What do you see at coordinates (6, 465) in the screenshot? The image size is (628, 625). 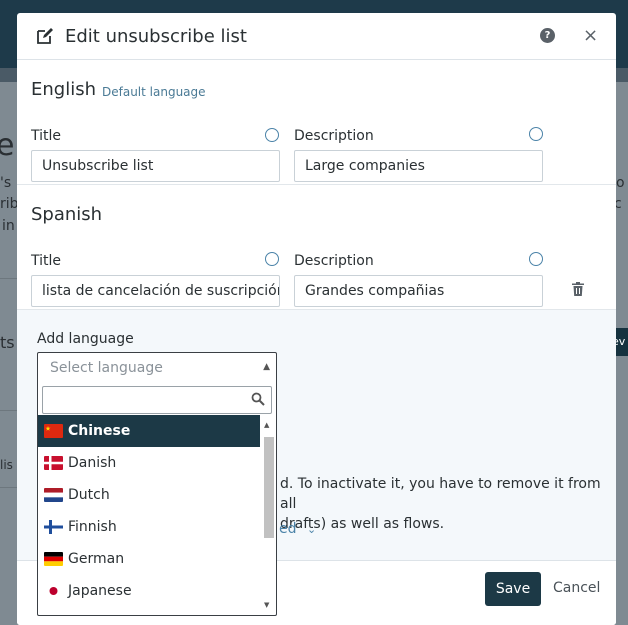 I see `background-text: lis` at bounding box center [6, 465].